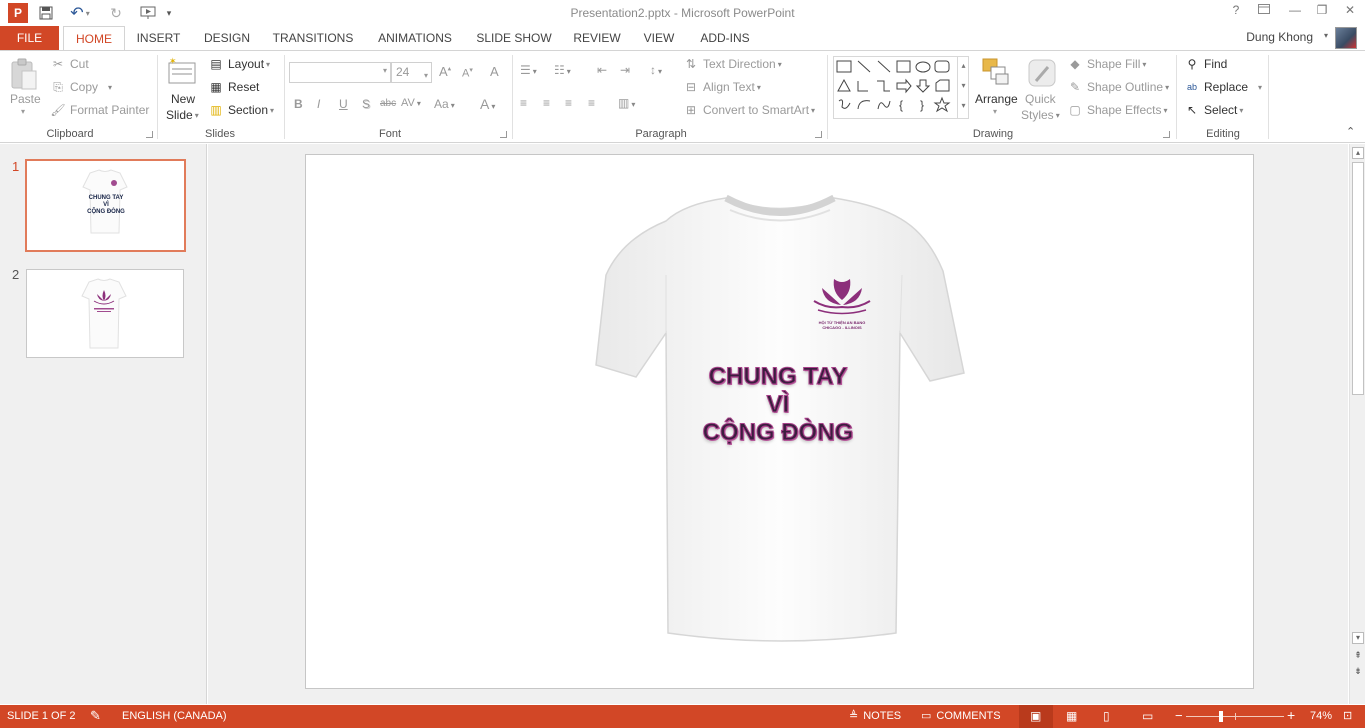 The height and width of the screenshot is (728, 1365). I want to click on tab-review: REVIEW, so click(597, 38).